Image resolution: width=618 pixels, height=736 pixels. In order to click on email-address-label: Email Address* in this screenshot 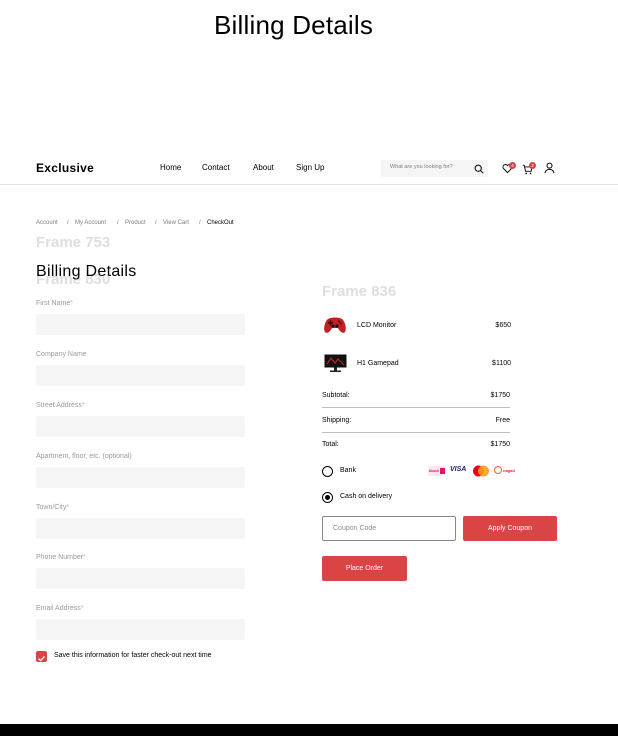, I will do `click(60, 608)`.